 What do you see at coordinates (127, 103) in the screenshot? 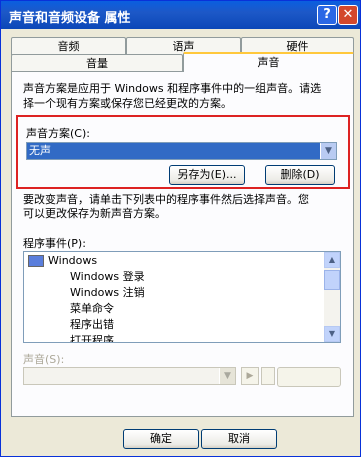
I see `scheme-description-line2: 择一个现有方案或保存您已经更改的方案。` at bounding box center [127, 103].